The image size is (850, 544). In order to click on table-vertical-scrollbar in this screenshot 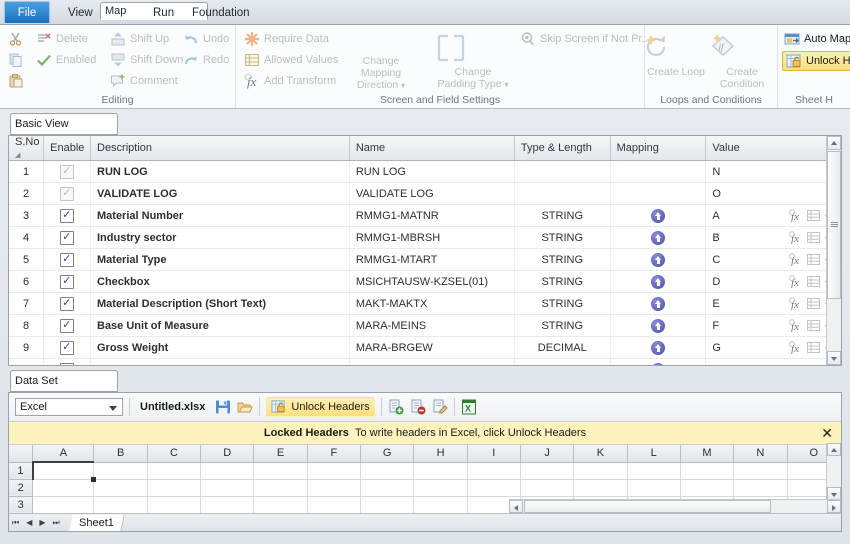, I will do `click(833, 250)`.